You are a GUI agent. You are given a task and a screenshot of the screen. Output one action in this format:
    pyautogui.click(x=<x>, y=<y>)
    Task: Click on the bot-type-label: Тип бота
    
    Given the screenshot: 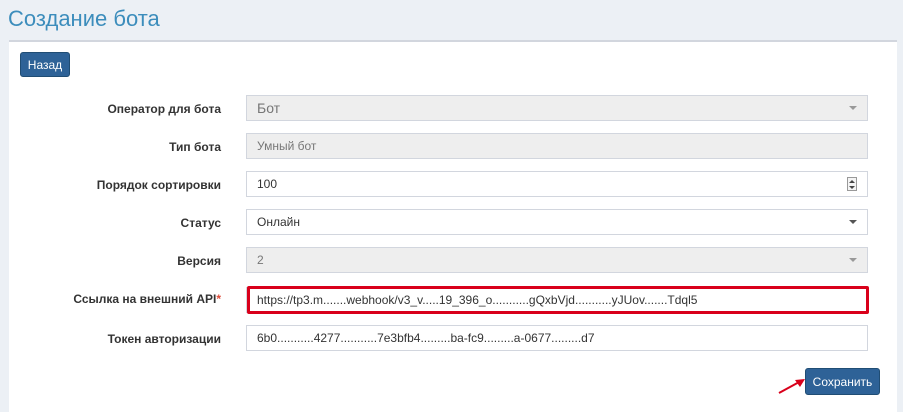 What is the action you would take?
    pyautogui.click(x=195, y=147)
    